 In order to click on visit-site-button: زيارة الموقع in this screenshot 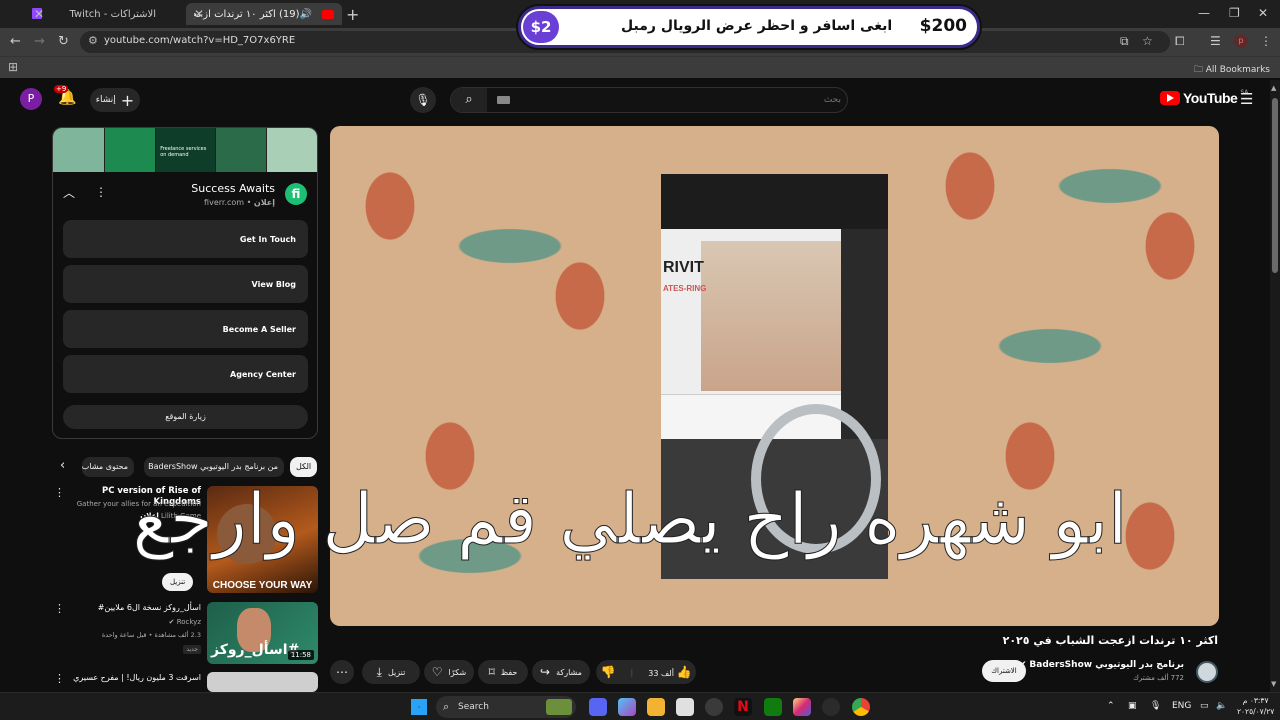, I will do `click(185, 417)`.